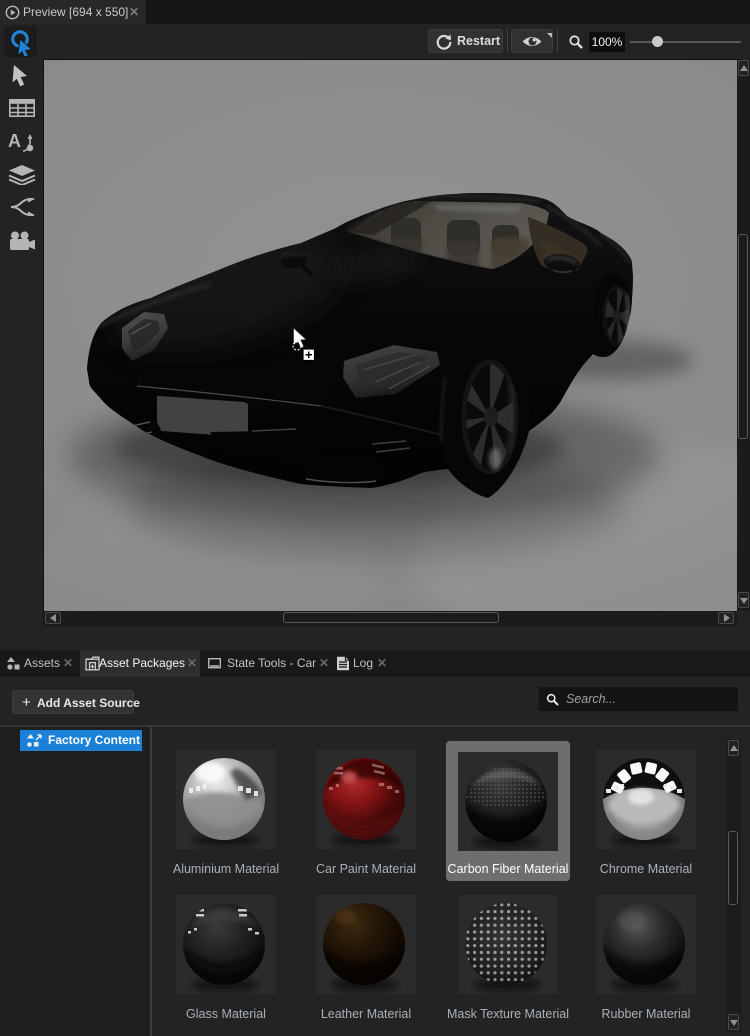 Image resolution: width=750 pixels, height=1036 pixels. Describe the element at coordinates (14, 141) in the screenshot. I see `svg-text: A` at that location.